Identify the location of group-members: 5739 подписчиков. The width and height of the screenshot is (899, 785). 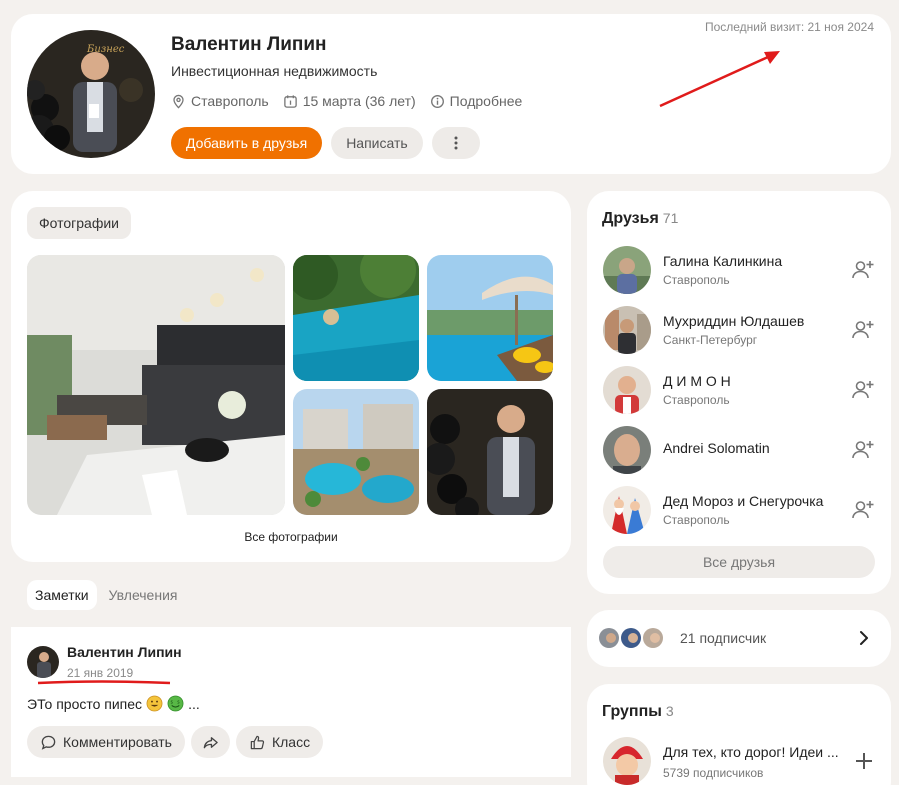
(713, 773).